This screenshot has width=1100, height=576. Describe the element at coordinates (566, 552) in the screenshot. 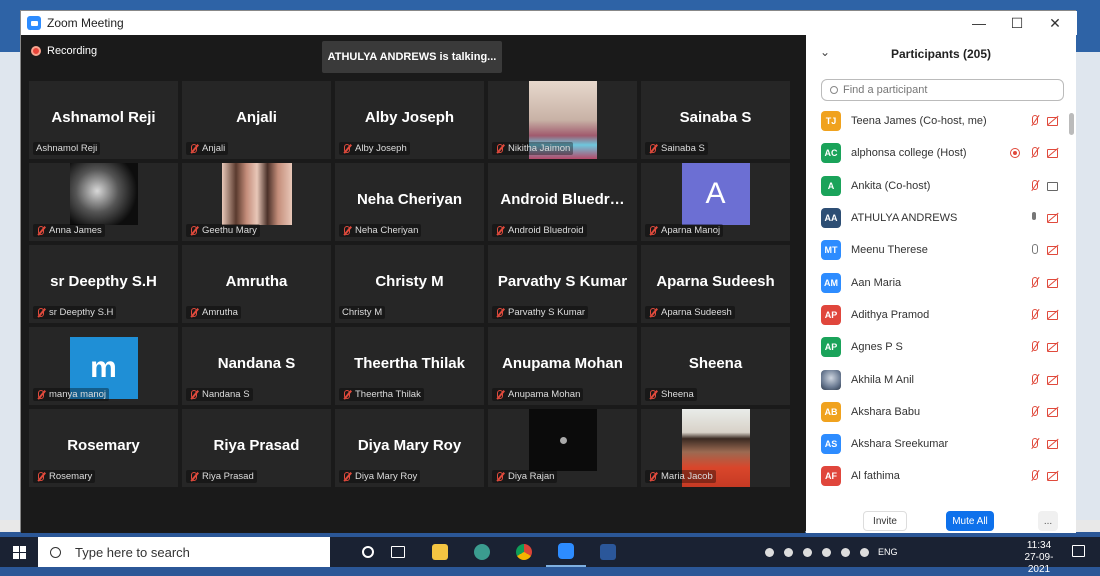

I see `zoom-taskbar-icon` at that location.